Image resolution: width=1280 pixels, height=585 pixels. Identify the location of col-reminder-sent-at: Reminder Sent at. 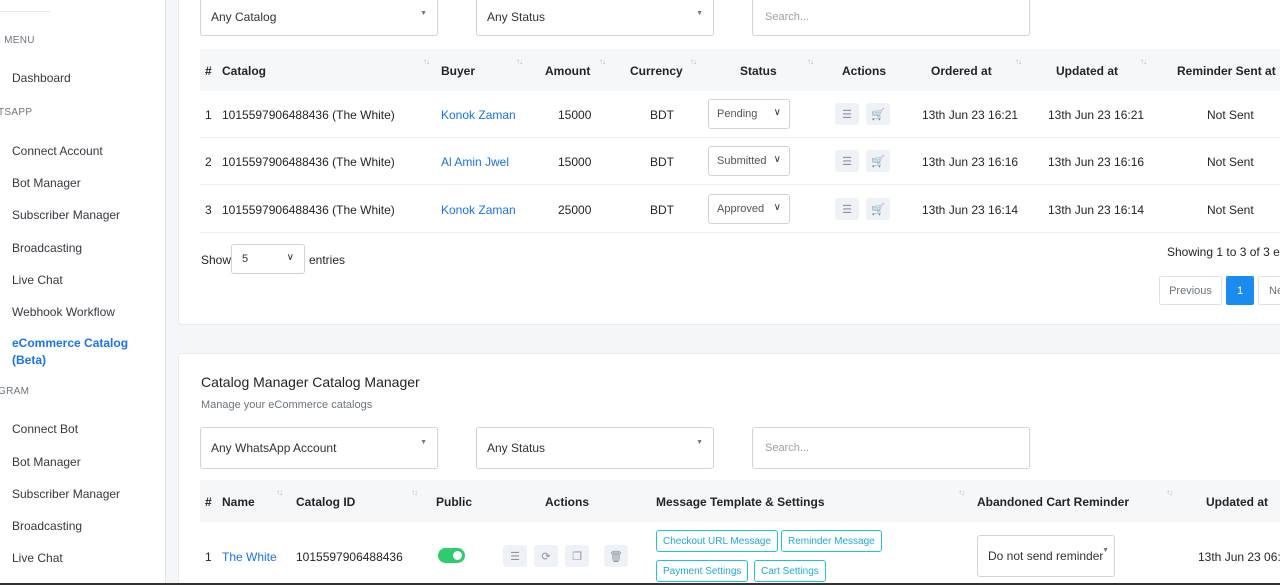
(1226, 71).